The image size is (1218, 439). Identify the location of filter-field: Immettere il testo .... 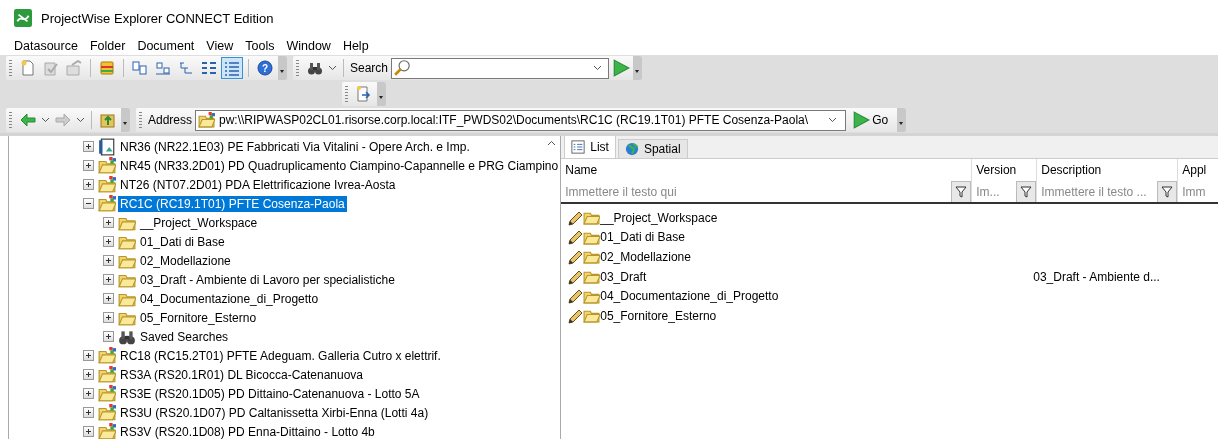
(1094, 191).